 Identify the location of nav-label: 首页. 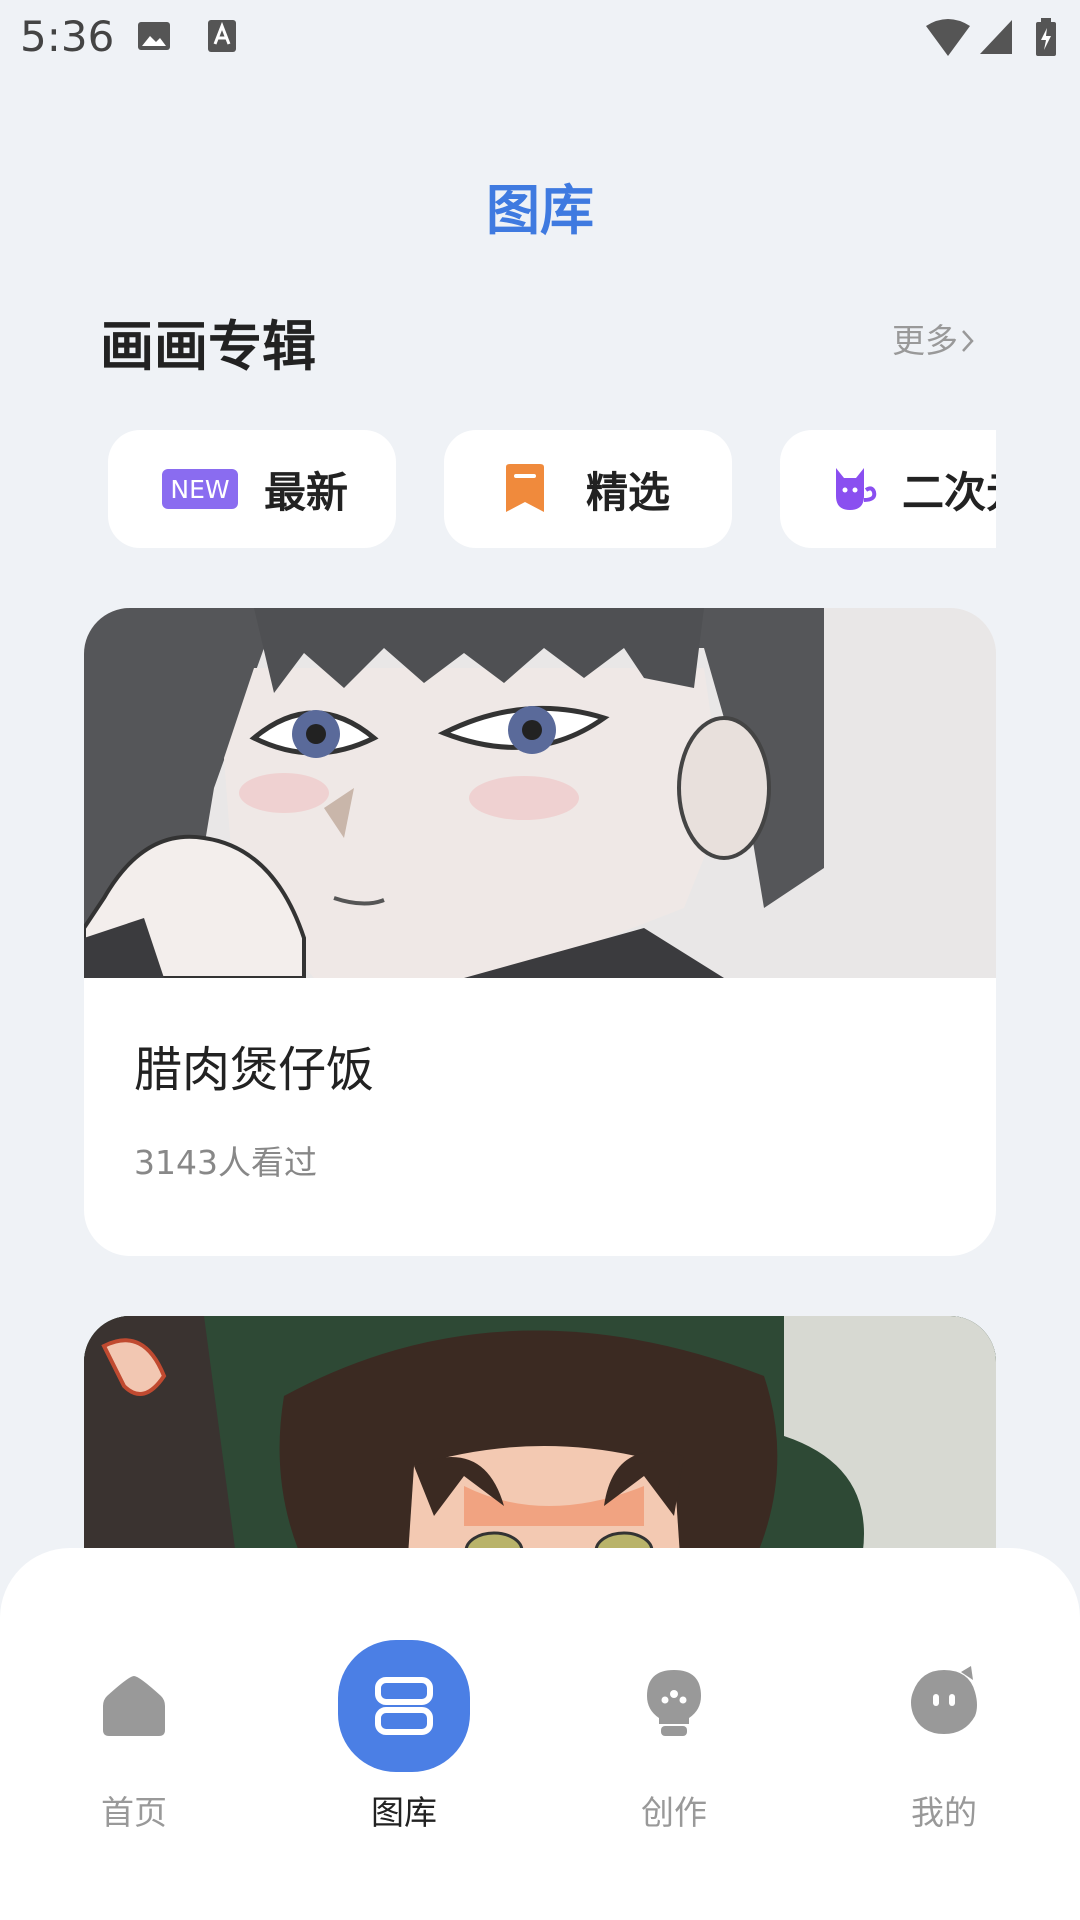
(134, 1812).